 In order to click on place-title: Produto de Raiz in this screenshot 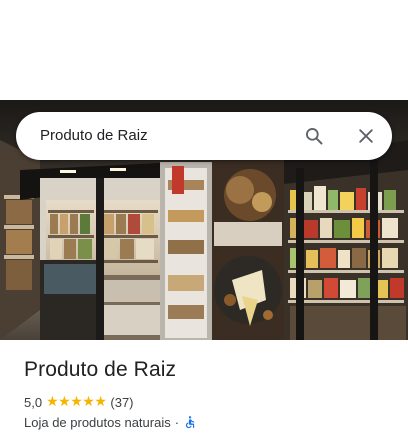, I will do `click(100, 369)`.